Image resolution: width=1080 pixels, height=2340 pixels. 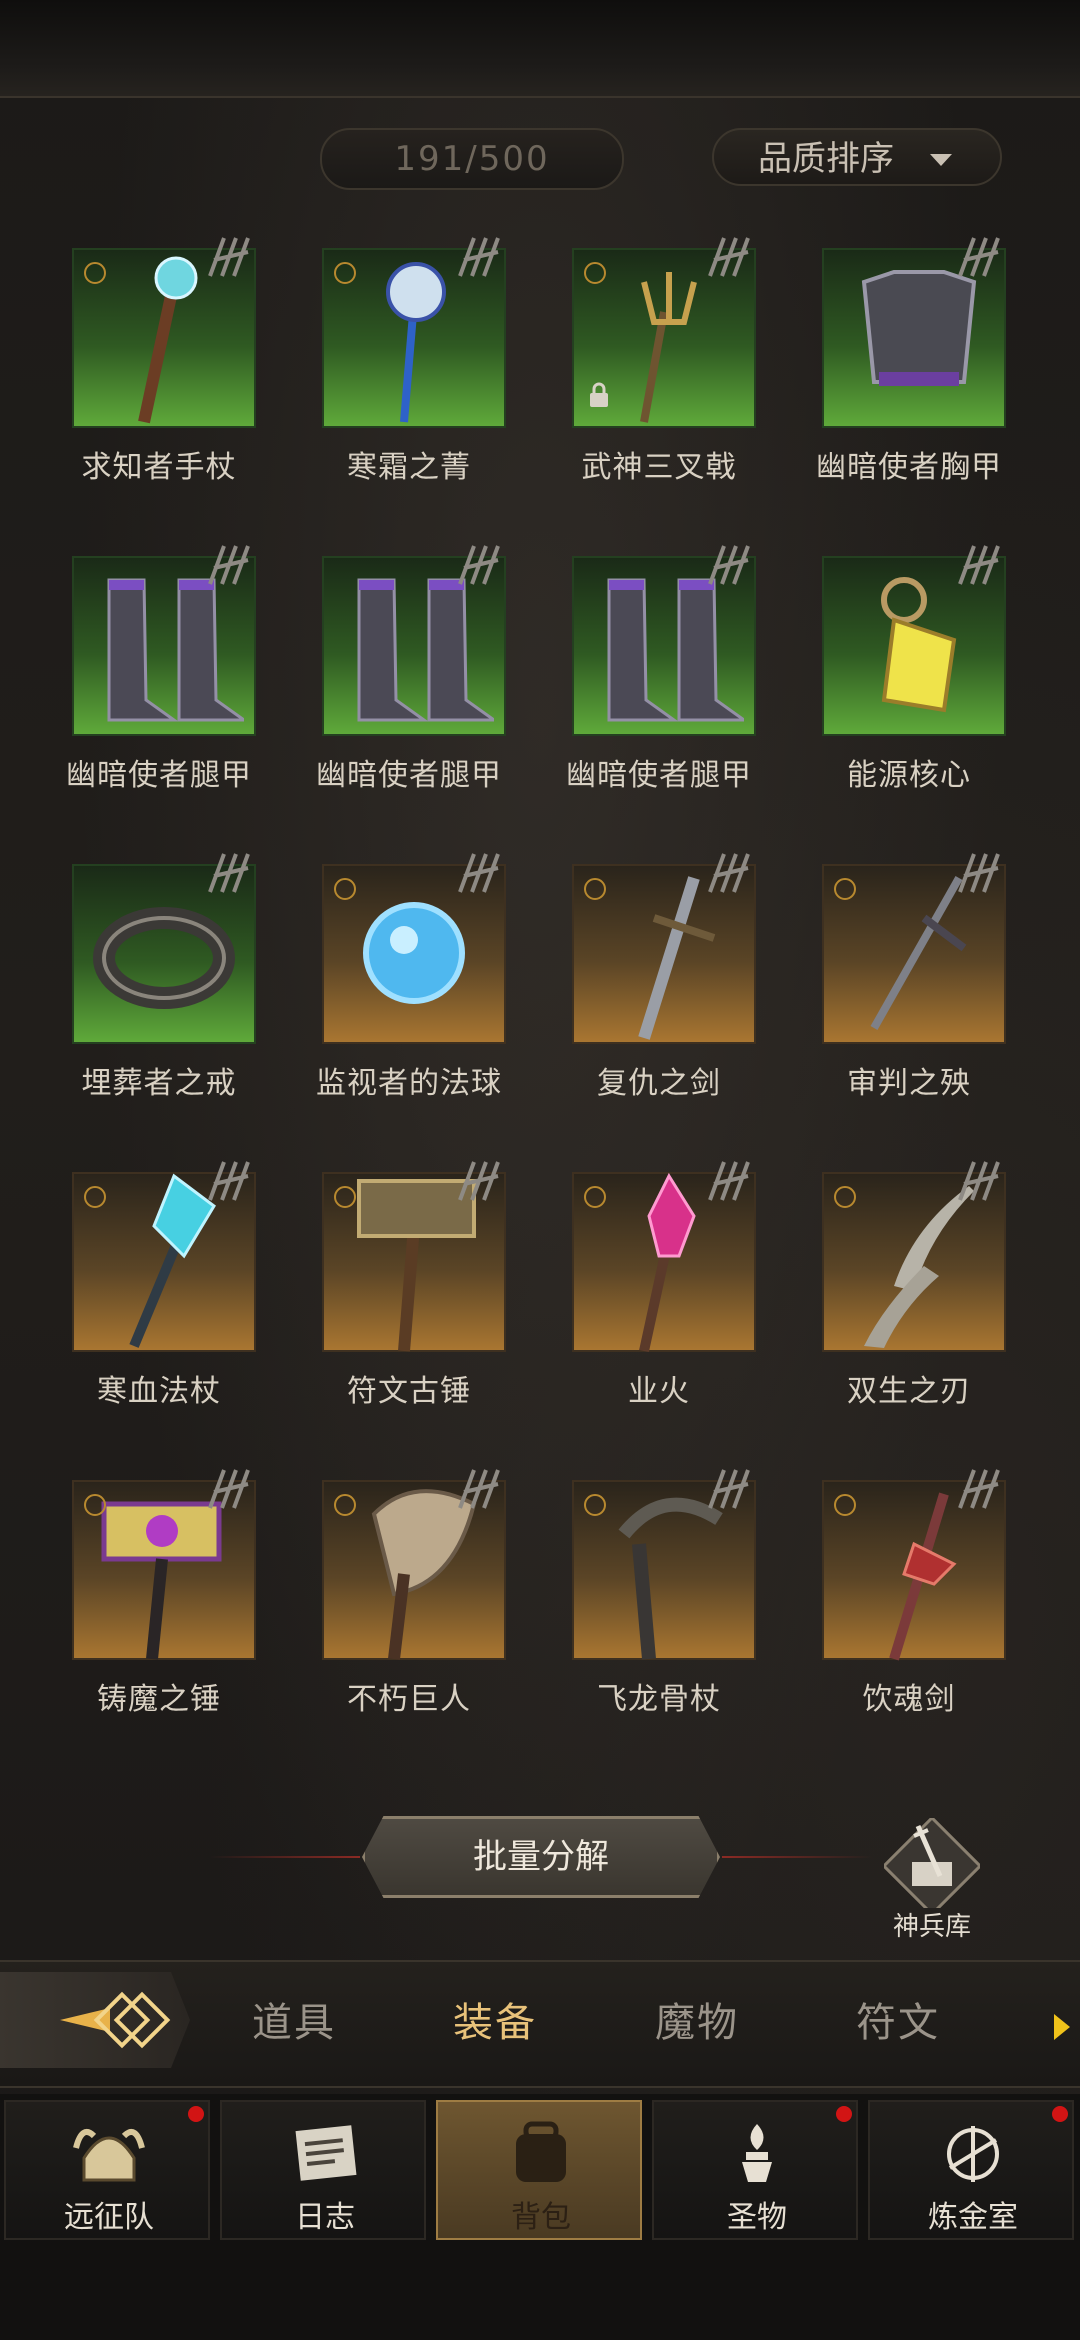 I want to click on item-name: 埋葬者之戒, so click(x=159, y=1083).